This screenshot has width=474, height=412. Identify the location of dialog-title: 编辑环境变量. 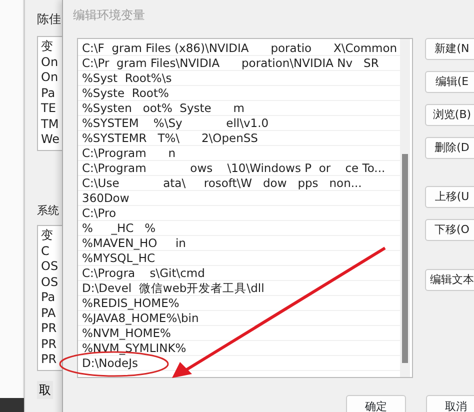
(109, 15).